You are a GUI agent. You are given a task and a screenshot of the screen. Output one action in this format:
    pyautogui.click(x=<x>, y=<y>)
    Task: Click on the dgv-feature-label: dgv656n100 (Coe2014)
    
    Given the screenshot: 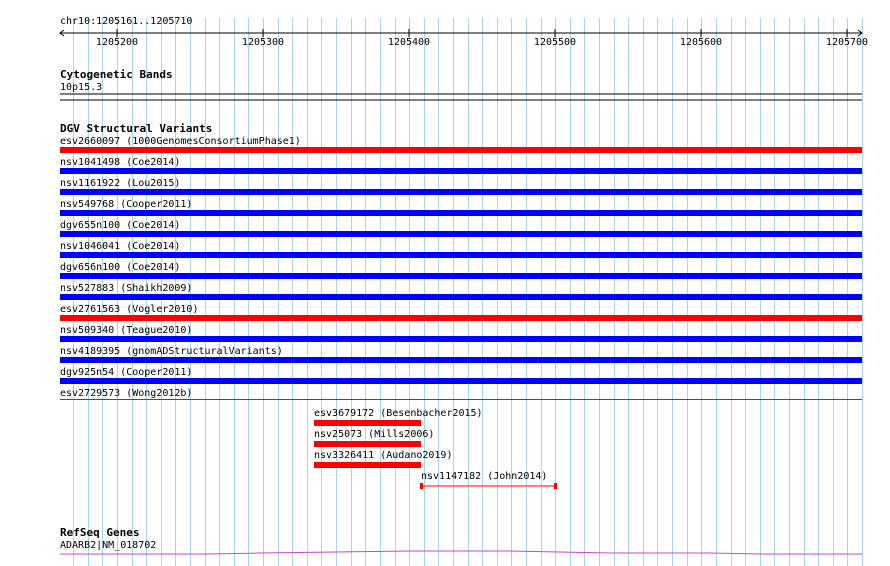 What is the action you would take?
    pyautogui.click(x=120, y=267)
    